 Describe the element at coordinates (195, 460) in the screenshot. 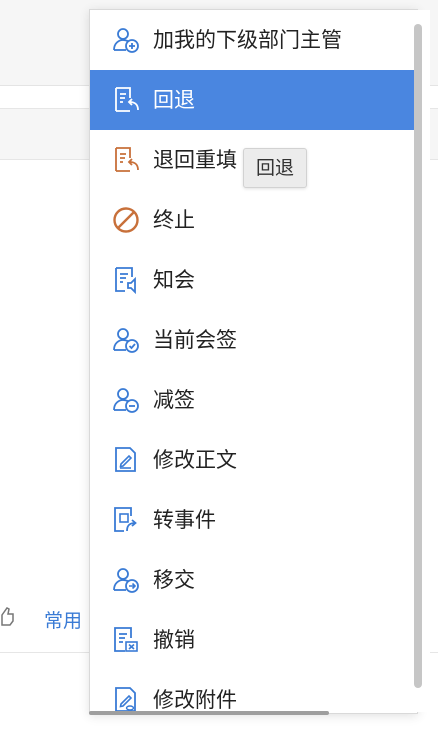

I see `menu-item-label: 修改正文` at that location.